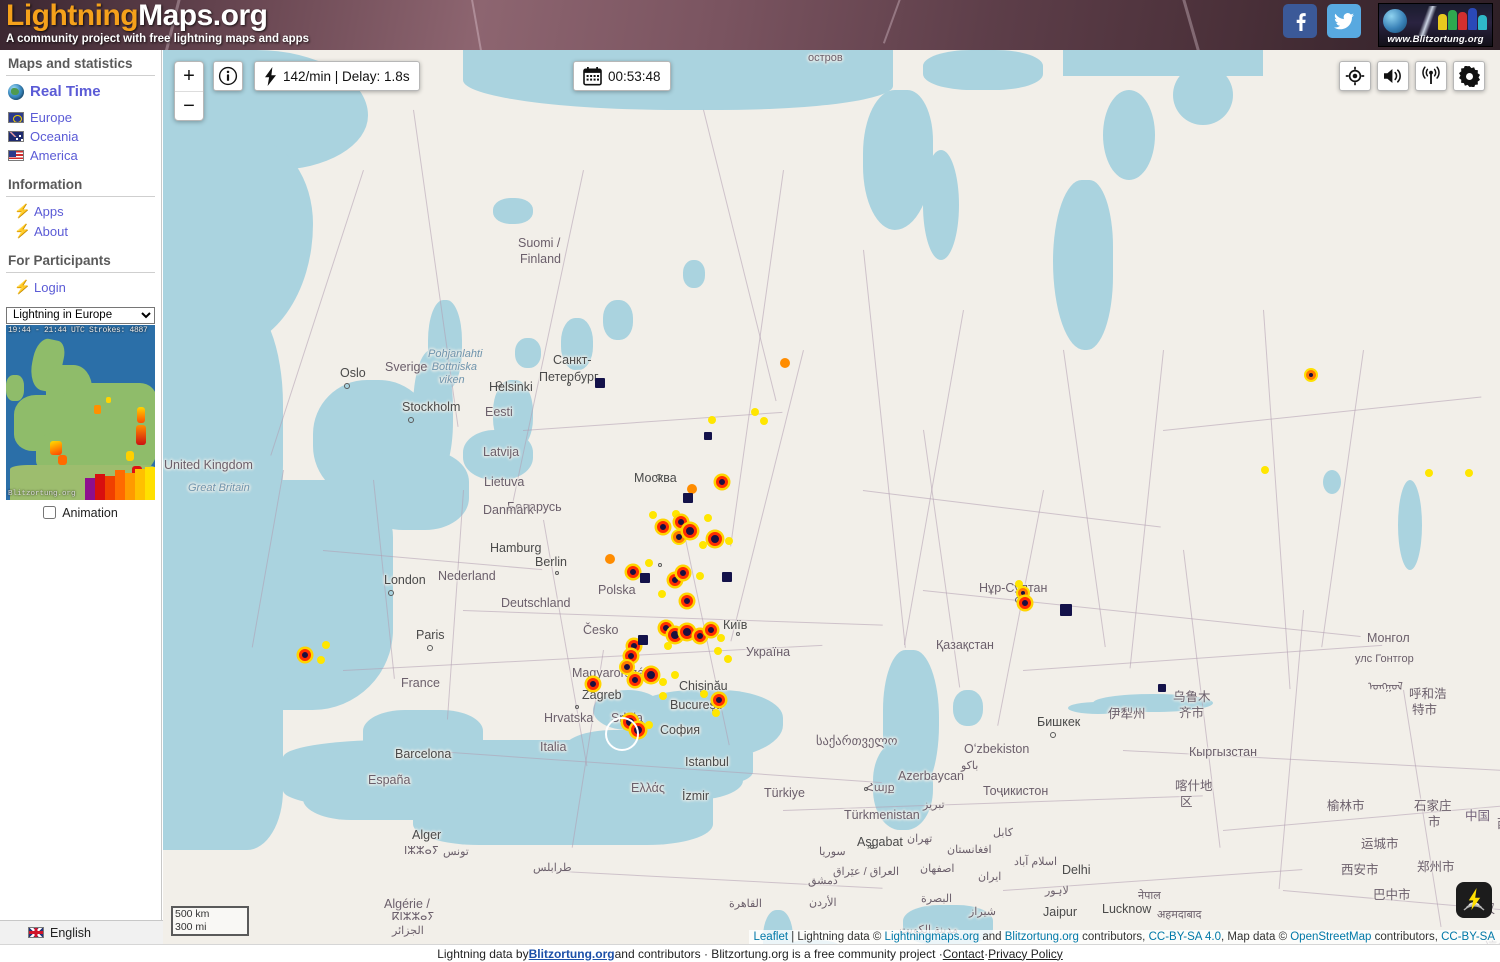  What do you see at coordinates (1462, 21) in the screenshot?
I see `person-red` at bounding box center [1462, 21].